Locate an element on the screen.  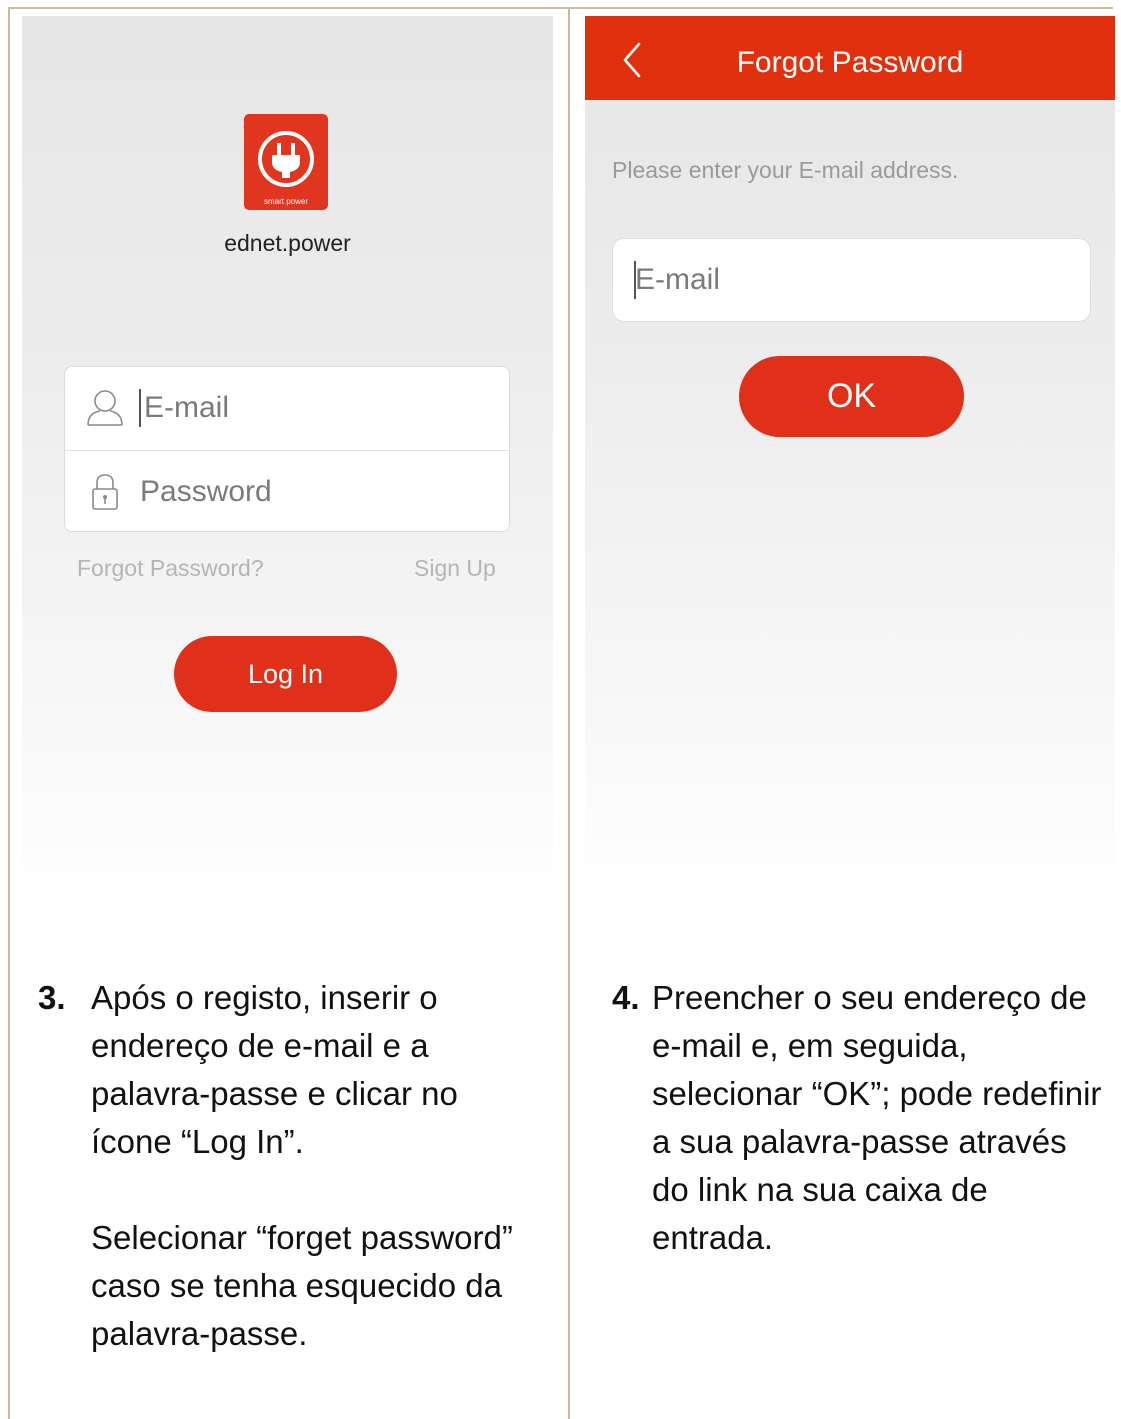
login-form: E-mail Password is located at coordinates (287, 449).